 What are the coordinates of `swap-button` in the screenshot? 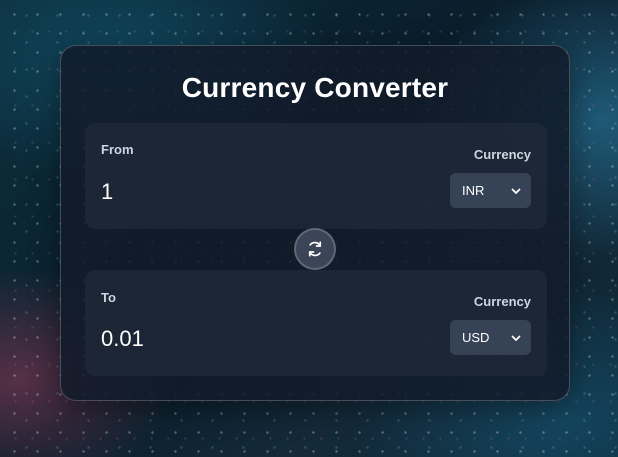 It's located at (315, 249).